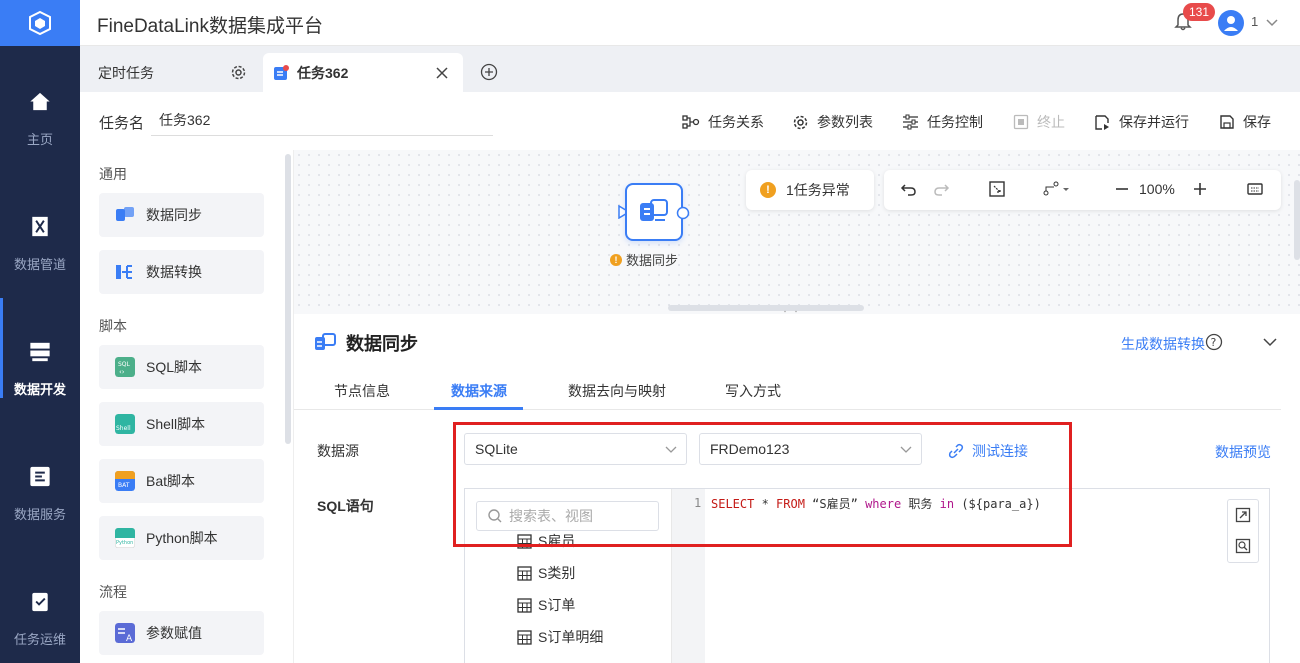 This screenshot has width=1300, height=663. What do you see at coordinates (683, 213) in the screenshot?
I see `node-output-port-icon` at bounding box center [683, 213].